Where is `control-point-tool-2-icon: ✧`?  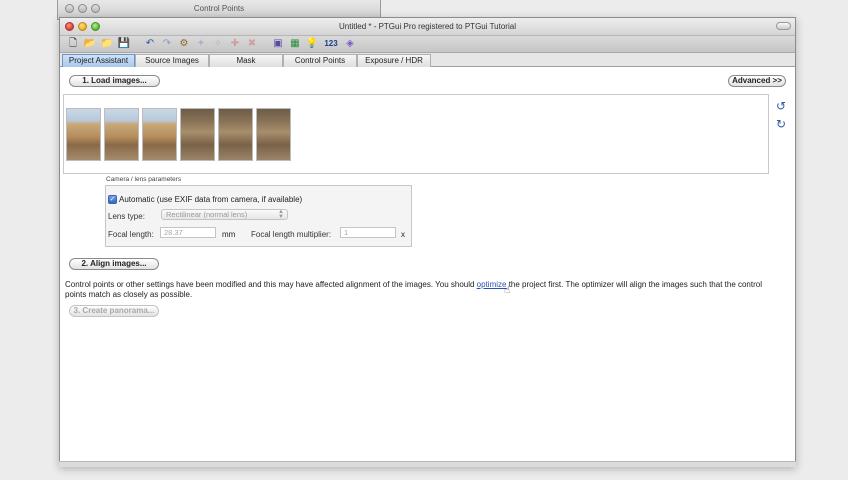
control-point-tool-2-icon: ✧ is located at coordinates (218, 44).